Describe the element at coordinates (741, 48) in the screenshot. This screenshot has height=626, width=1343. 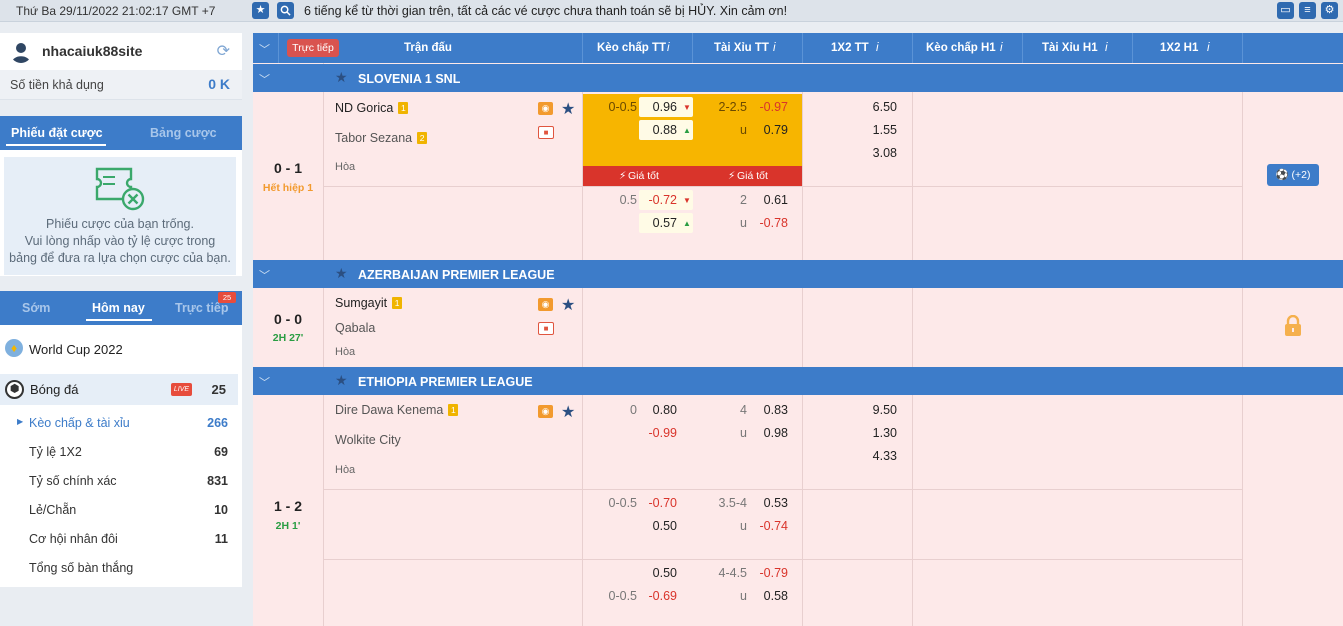
I see `col-ou-ft: Tài Xỉu TT` at that location.